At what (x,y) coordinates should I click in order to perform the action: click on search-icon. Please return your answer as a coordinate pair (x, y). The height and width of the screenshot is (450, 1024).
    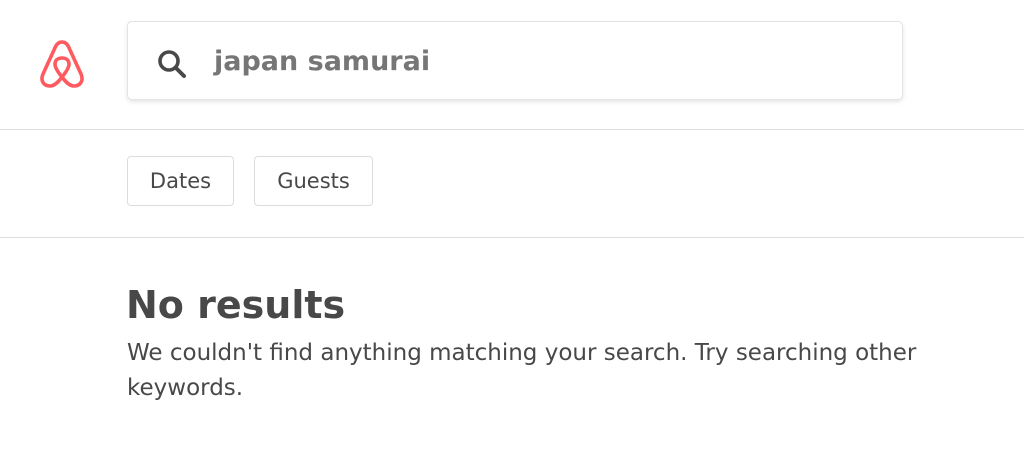
    Looking at the image, I should click on (172, 64).